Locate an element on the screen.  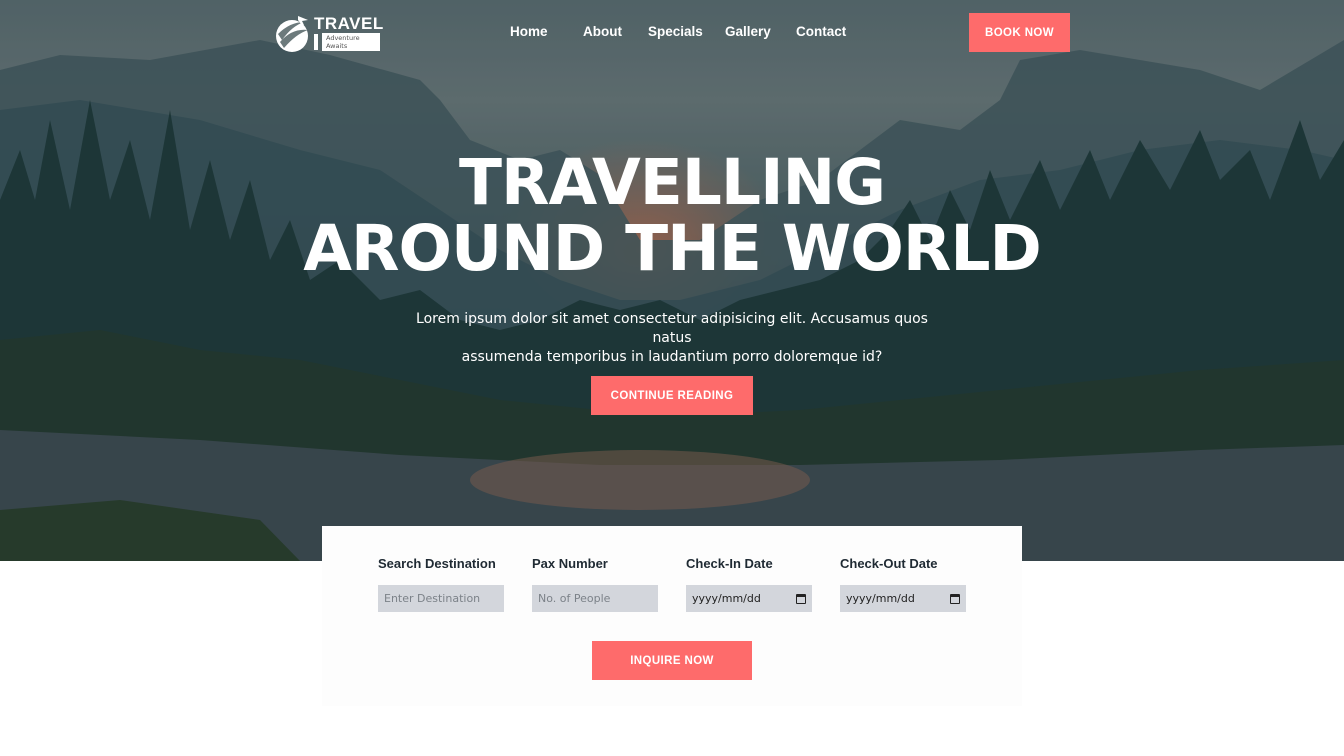
brand-tagline: Adventure Awaits is located at coordinates (351, 42).